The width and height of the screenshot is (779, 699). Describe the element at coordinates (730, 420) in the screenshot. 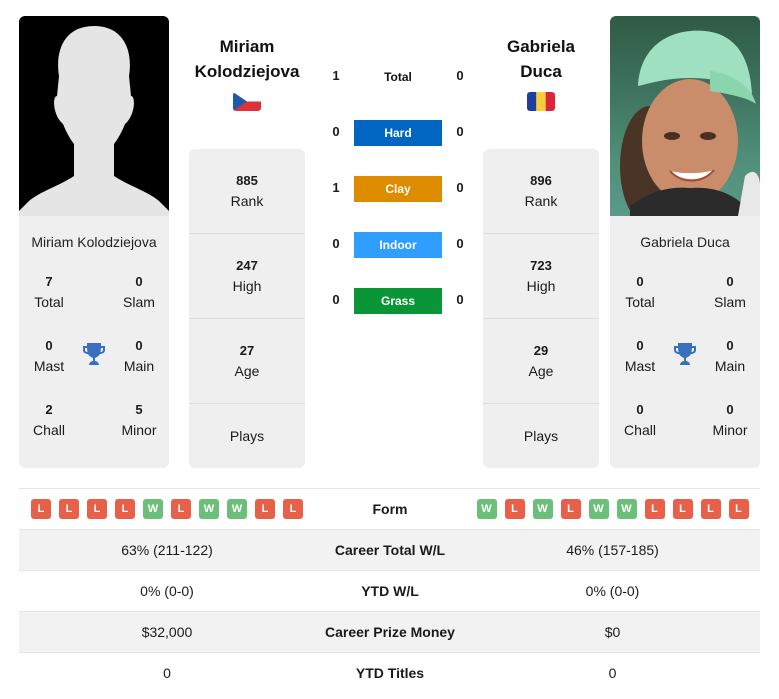

I see `titles-minor: 0 Minor` at that location.